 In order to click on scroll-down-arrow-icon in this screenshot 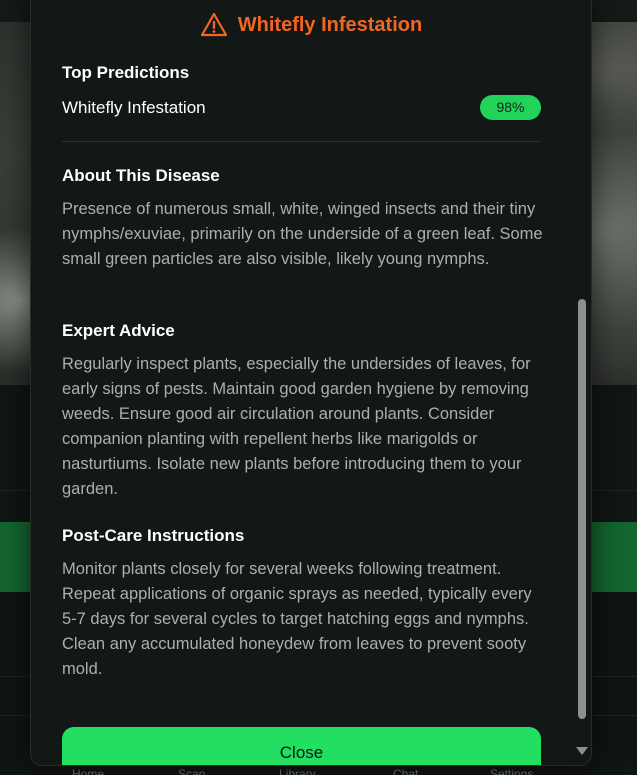, I will do `click(582, 751)`.